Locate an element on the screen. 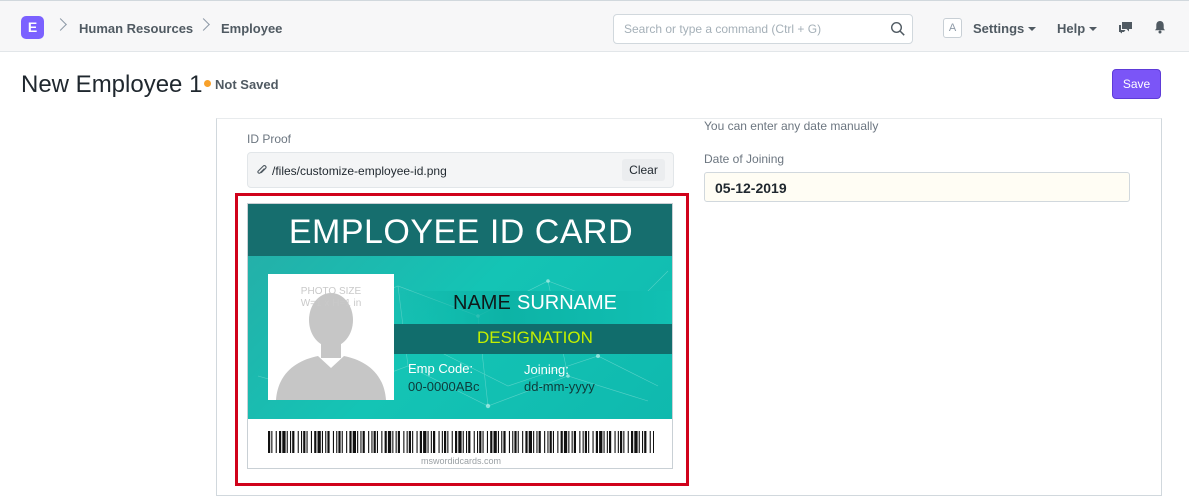 This screenshot has width=1189, height=496. search-icon is located at coordinates (898, 29).